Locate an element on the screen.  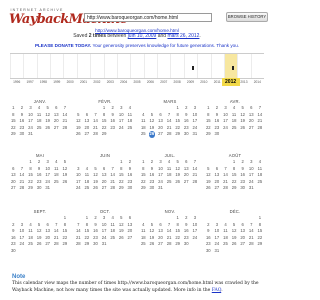
first-capture-link: juin 10, 2009 is located at coordinates (142, 36).